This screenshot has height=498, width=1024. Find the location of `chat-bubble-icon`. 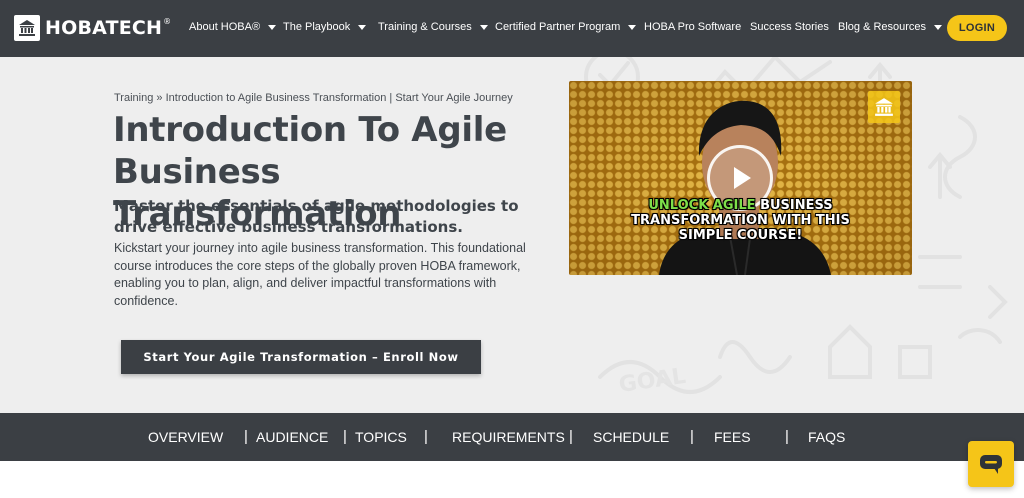

chat-bubble-icon is located at coordinates (991, 464).